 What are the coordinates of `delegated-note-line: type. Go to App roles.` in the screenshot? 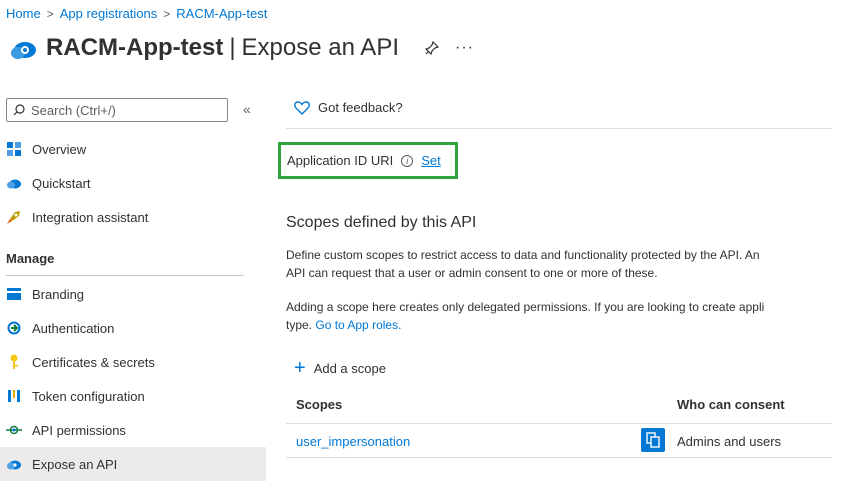 It's located at (566, 325).